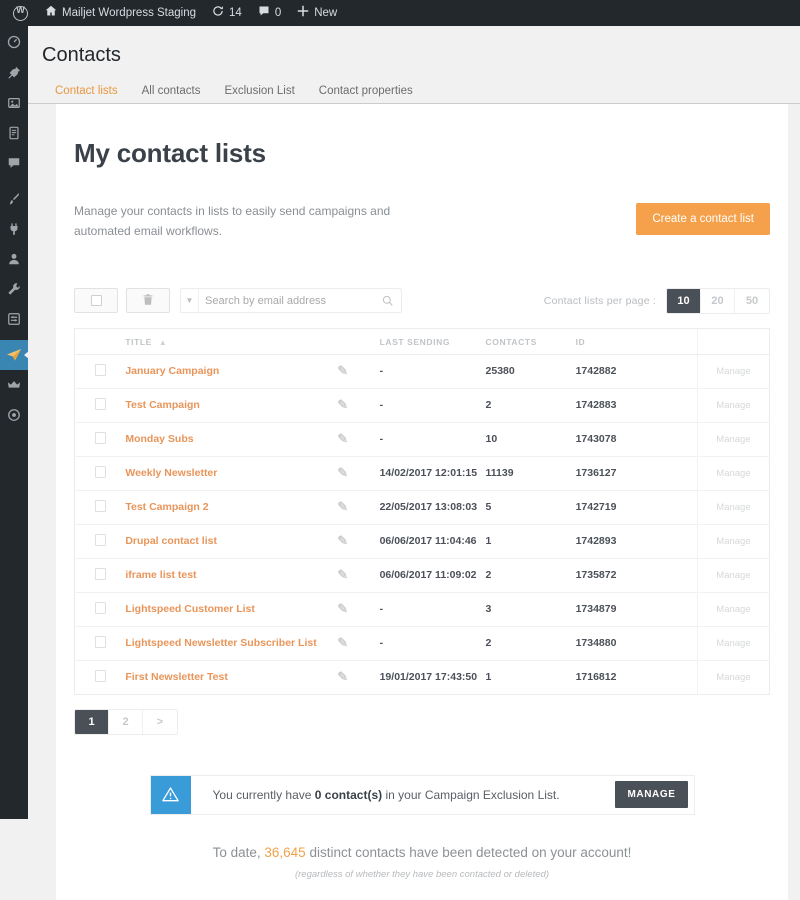 This screenshot has height=900, width=800. Describe the element at coordinates (126, 721) in the screenshot. I see `pagination-page-2: 2` at that location.